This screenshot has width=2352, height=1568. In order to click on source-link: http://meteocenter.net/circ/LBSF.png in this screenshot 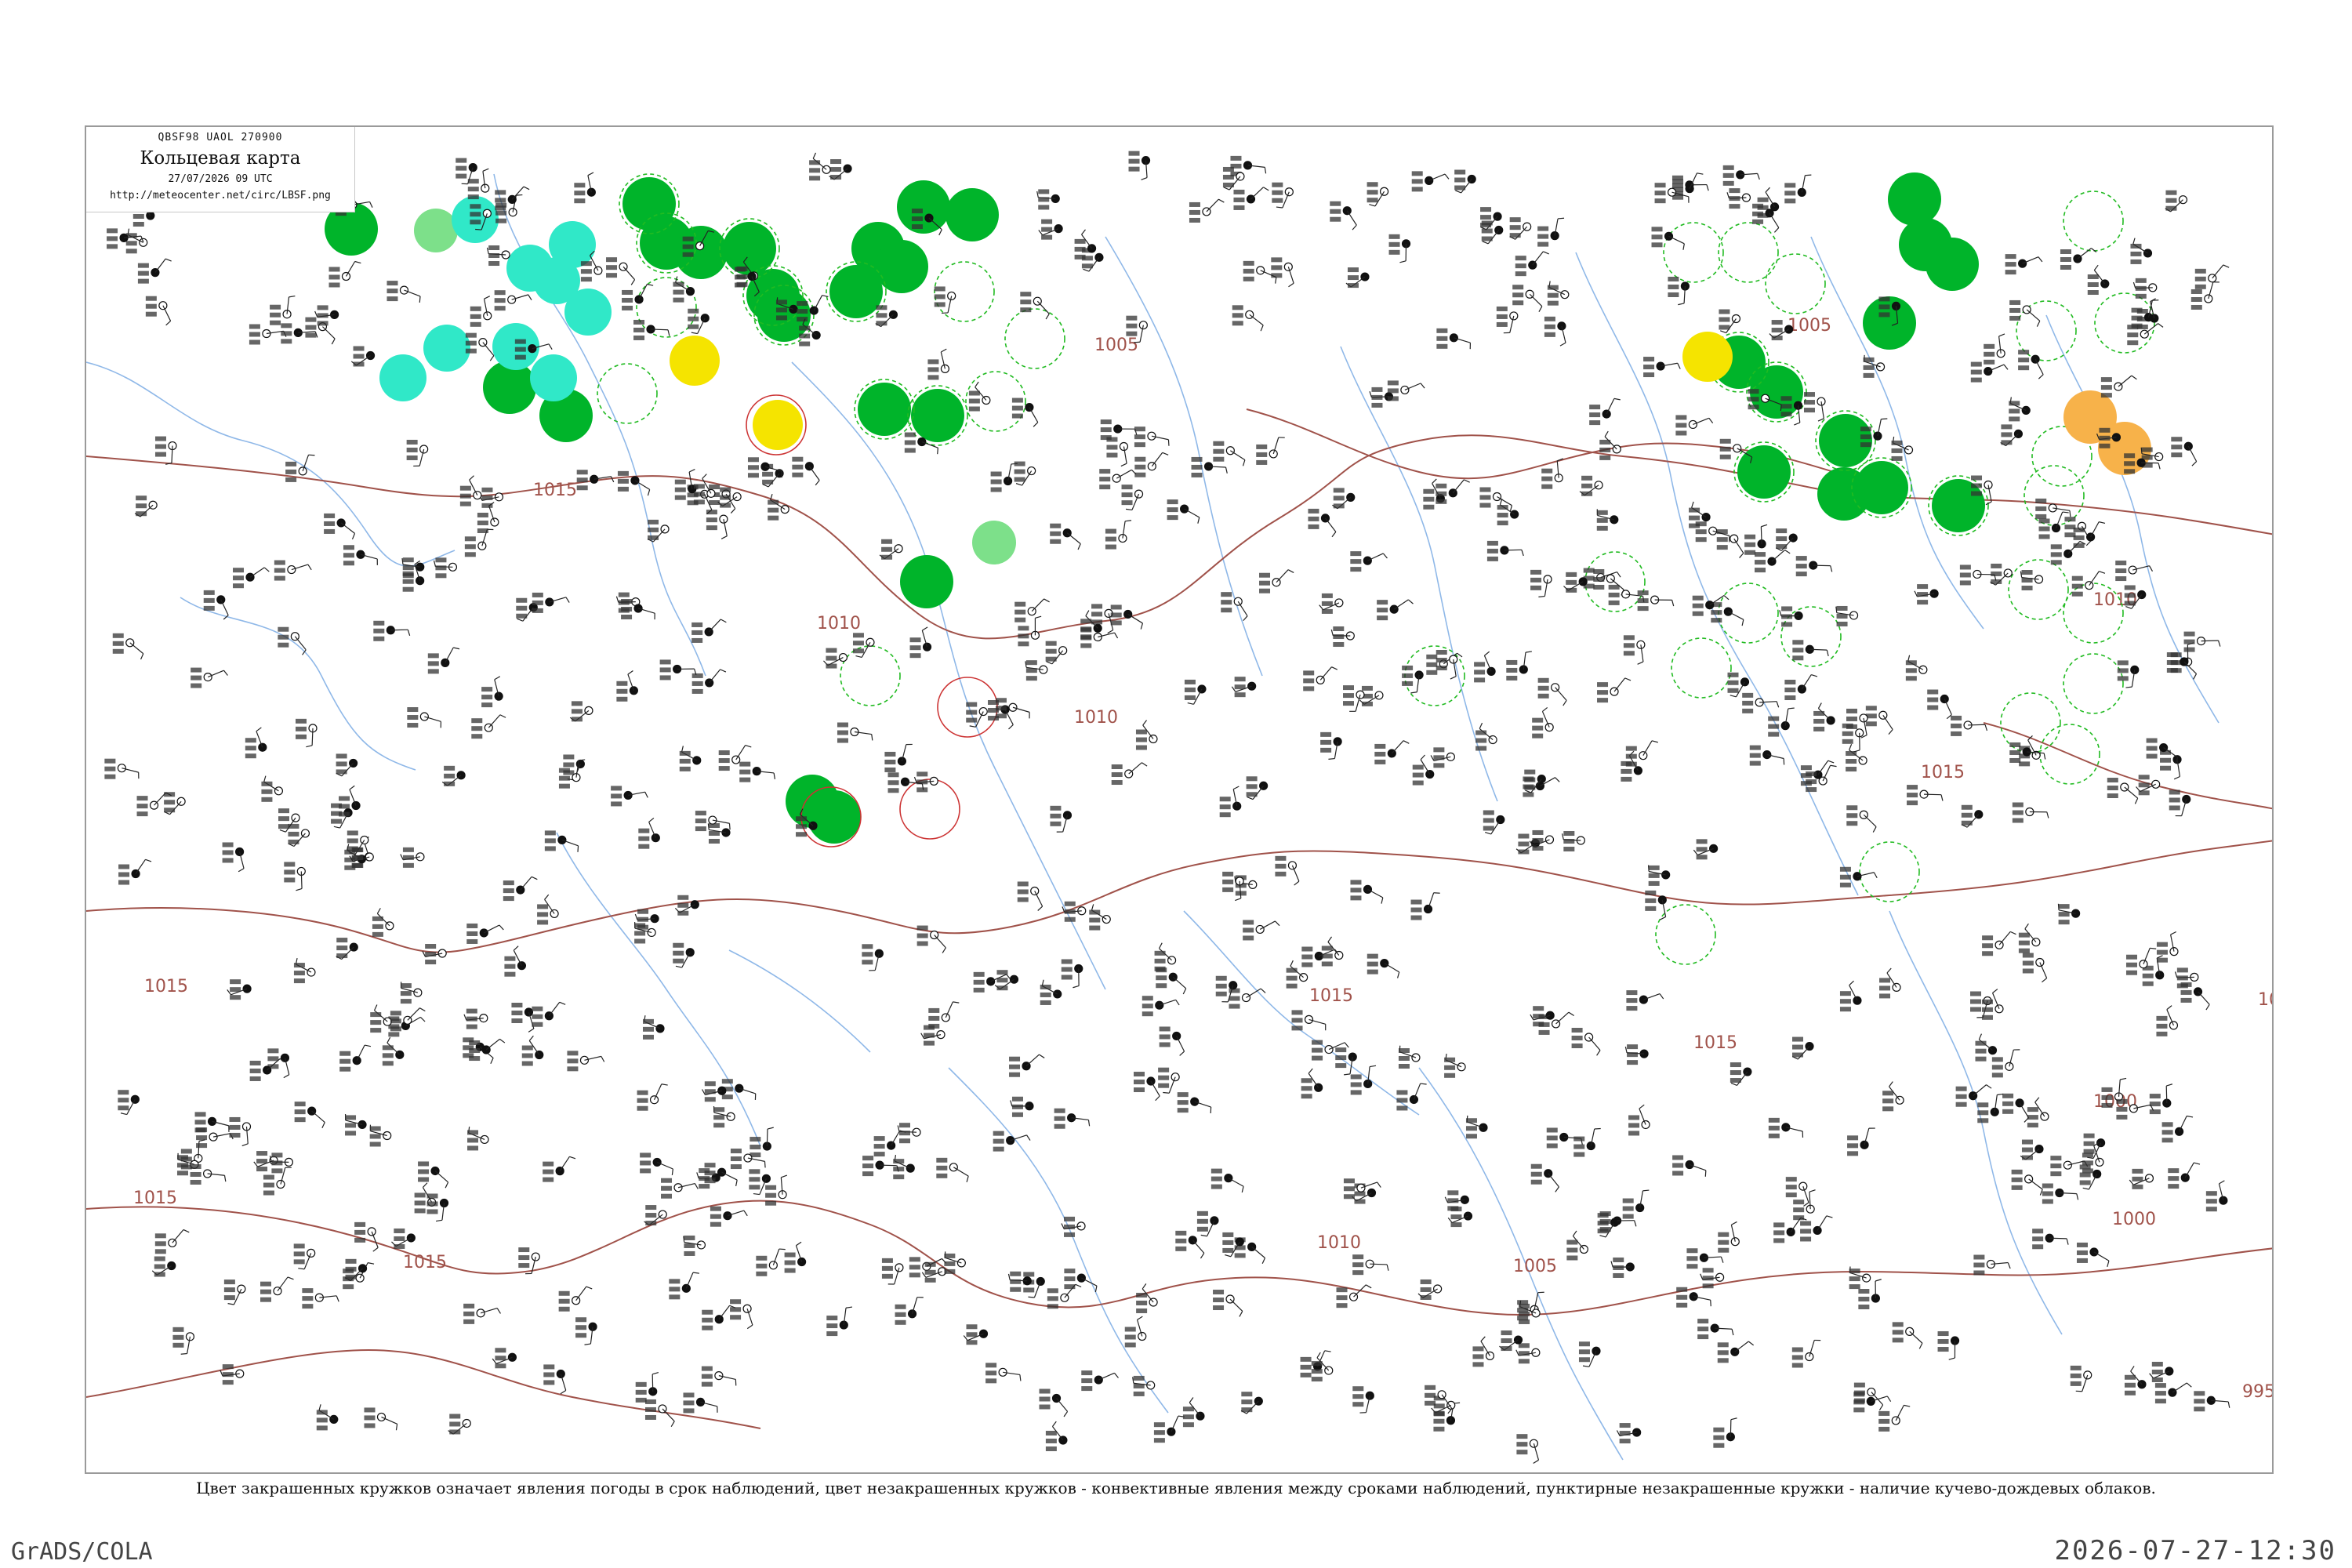, I will do `click(220, 195)`.